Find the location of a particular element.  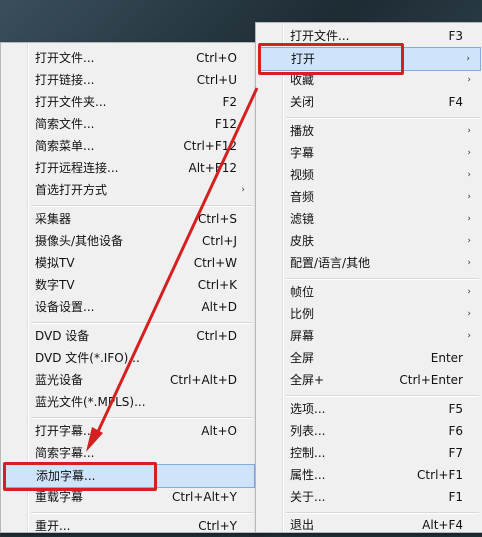

menu-item-digital-tv: 数字TV Ctrl+K is located at coordinates (129, 285).